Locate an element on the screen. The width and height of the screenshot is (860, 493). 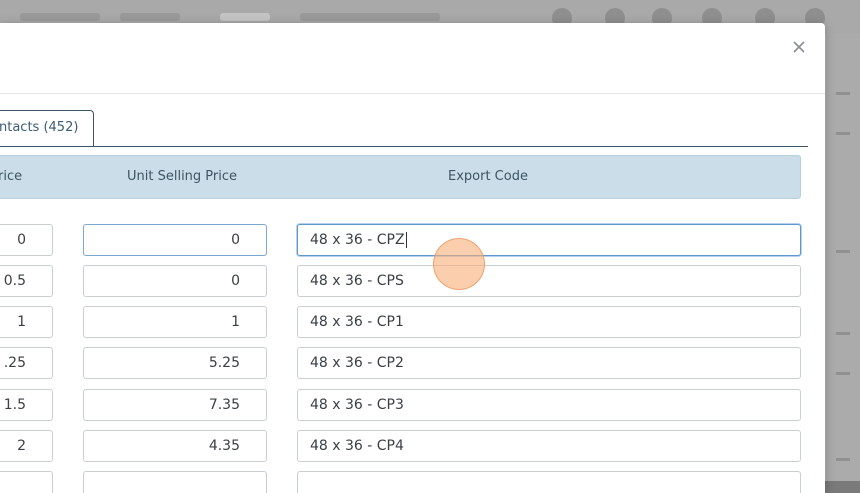
unit-selling-price-input: 4.35 is located at coordinates (175, 446).